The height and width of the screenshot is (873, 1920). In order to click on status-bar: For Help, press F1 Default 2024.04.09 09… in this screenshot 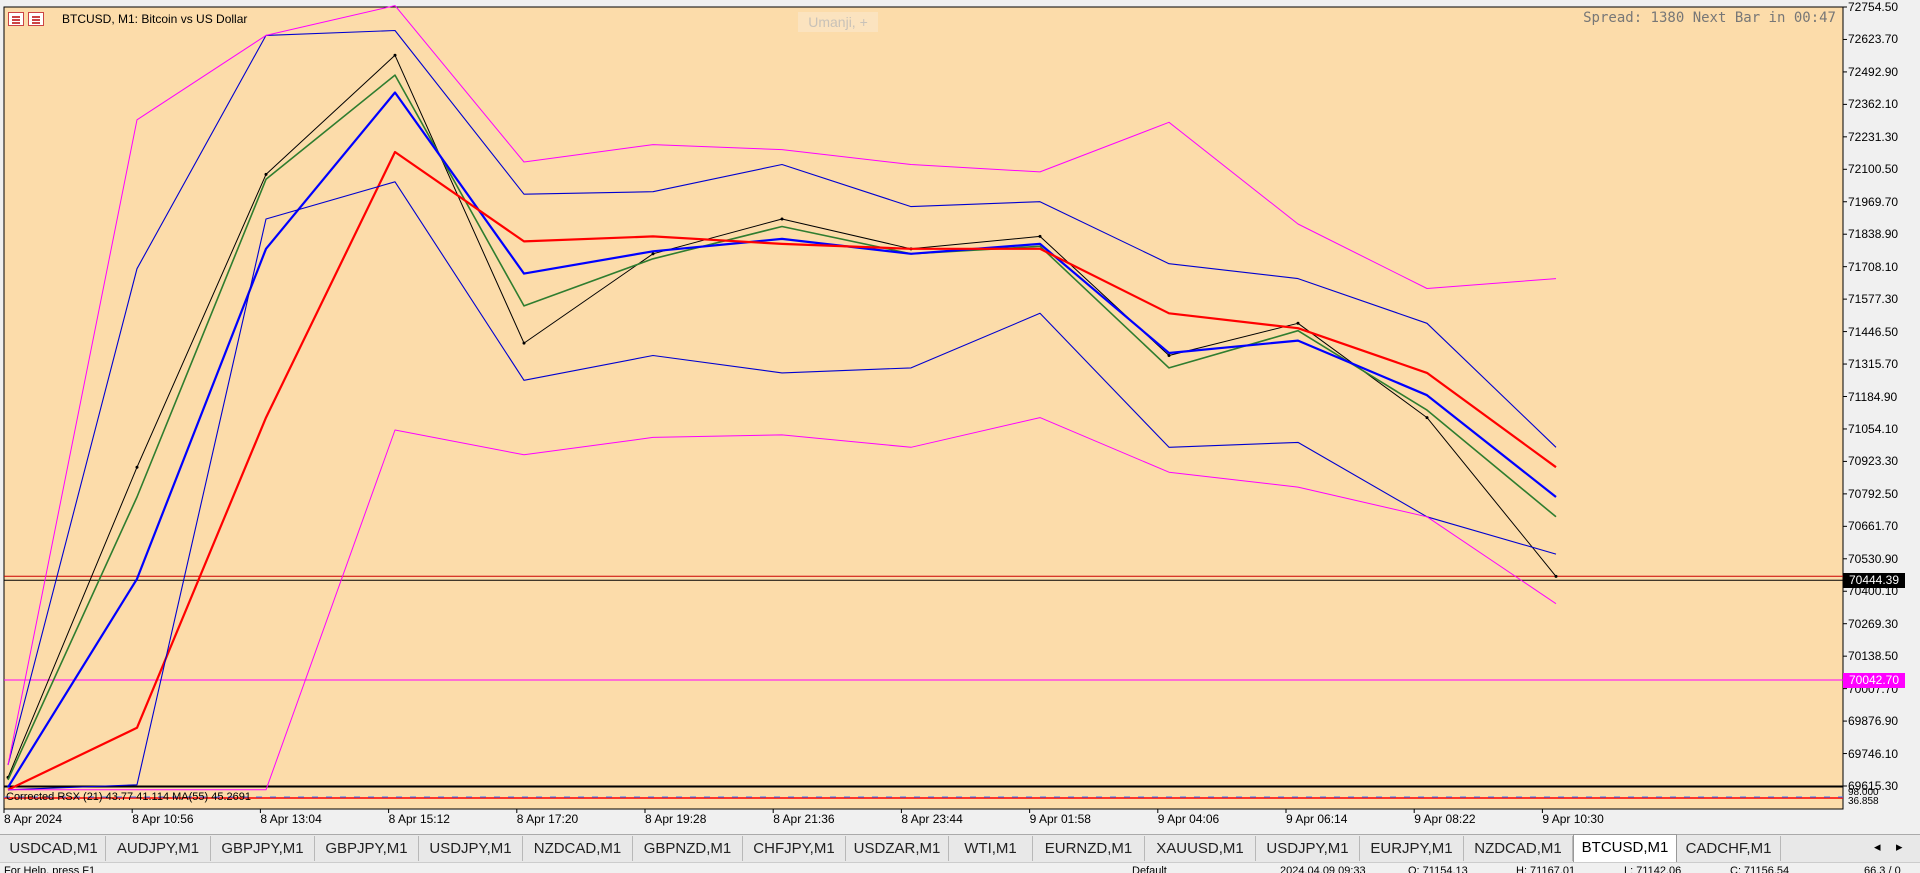, I will do `click(960, 867)`.